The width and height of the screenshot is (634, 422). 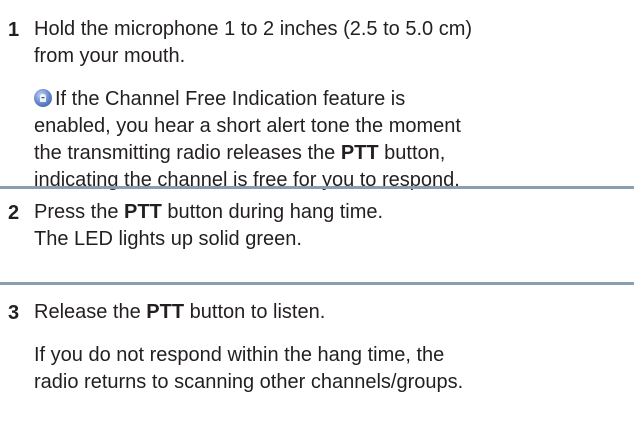 I want to click on step-text-line: Release the PTT button to listen., so click(x=180, y=312).